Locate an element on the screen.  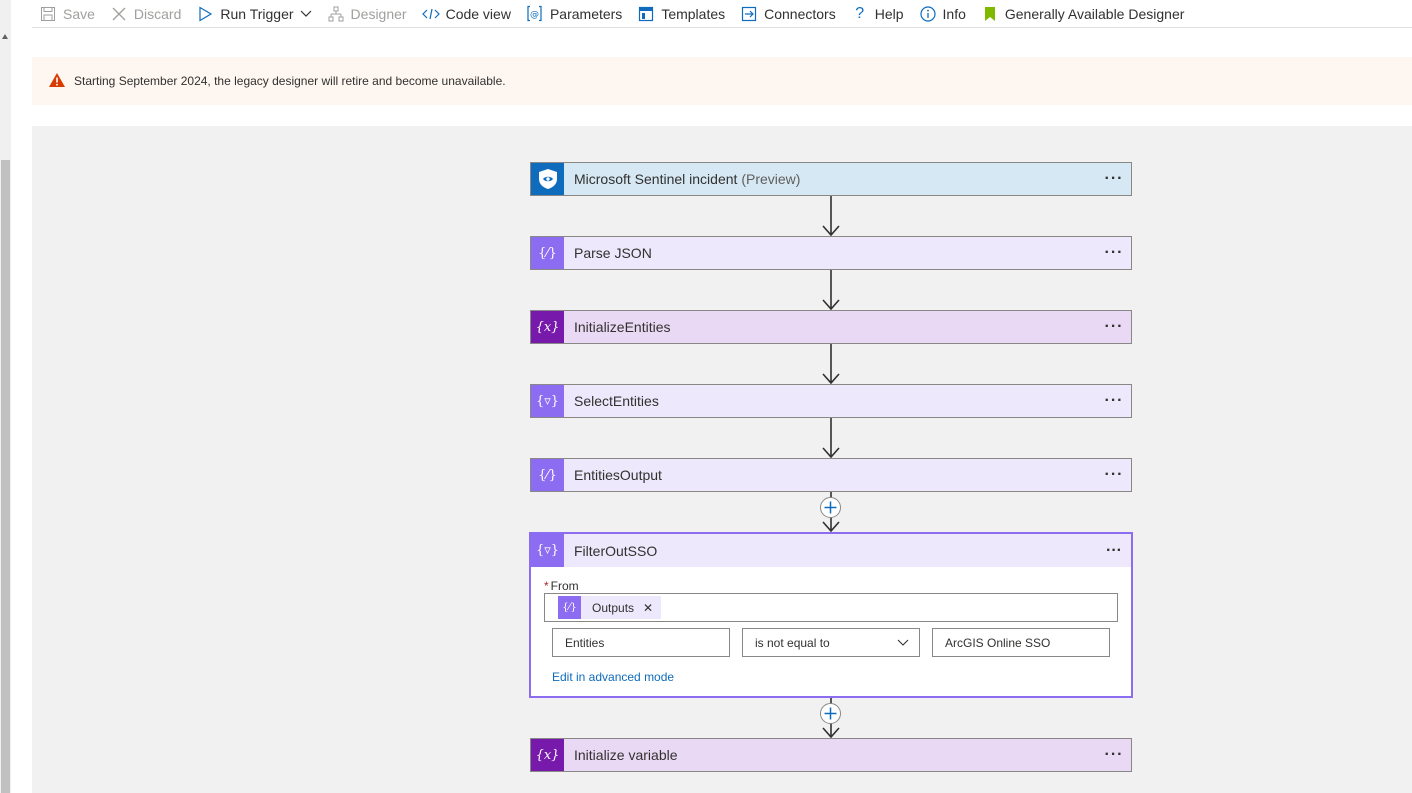
bookmark-flag-icon is located at coordinates (990, 14).